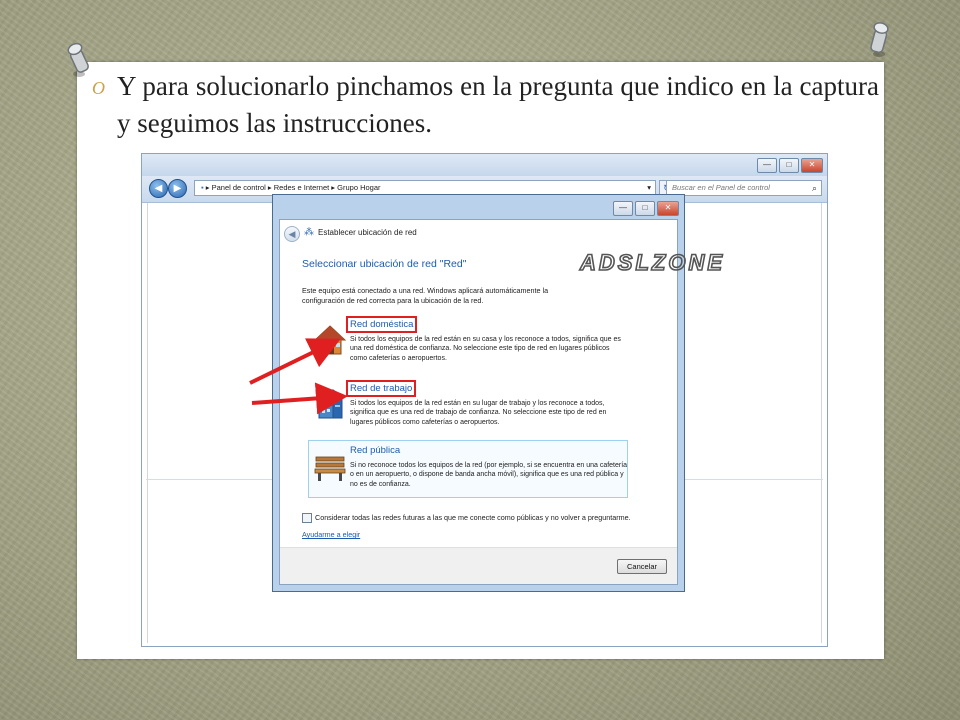 This screenshot has height=720, width=960. Describe the element at coordinates (484, 165) in the screenshot. I see `window-titlebar: — □ ✕` at that location.